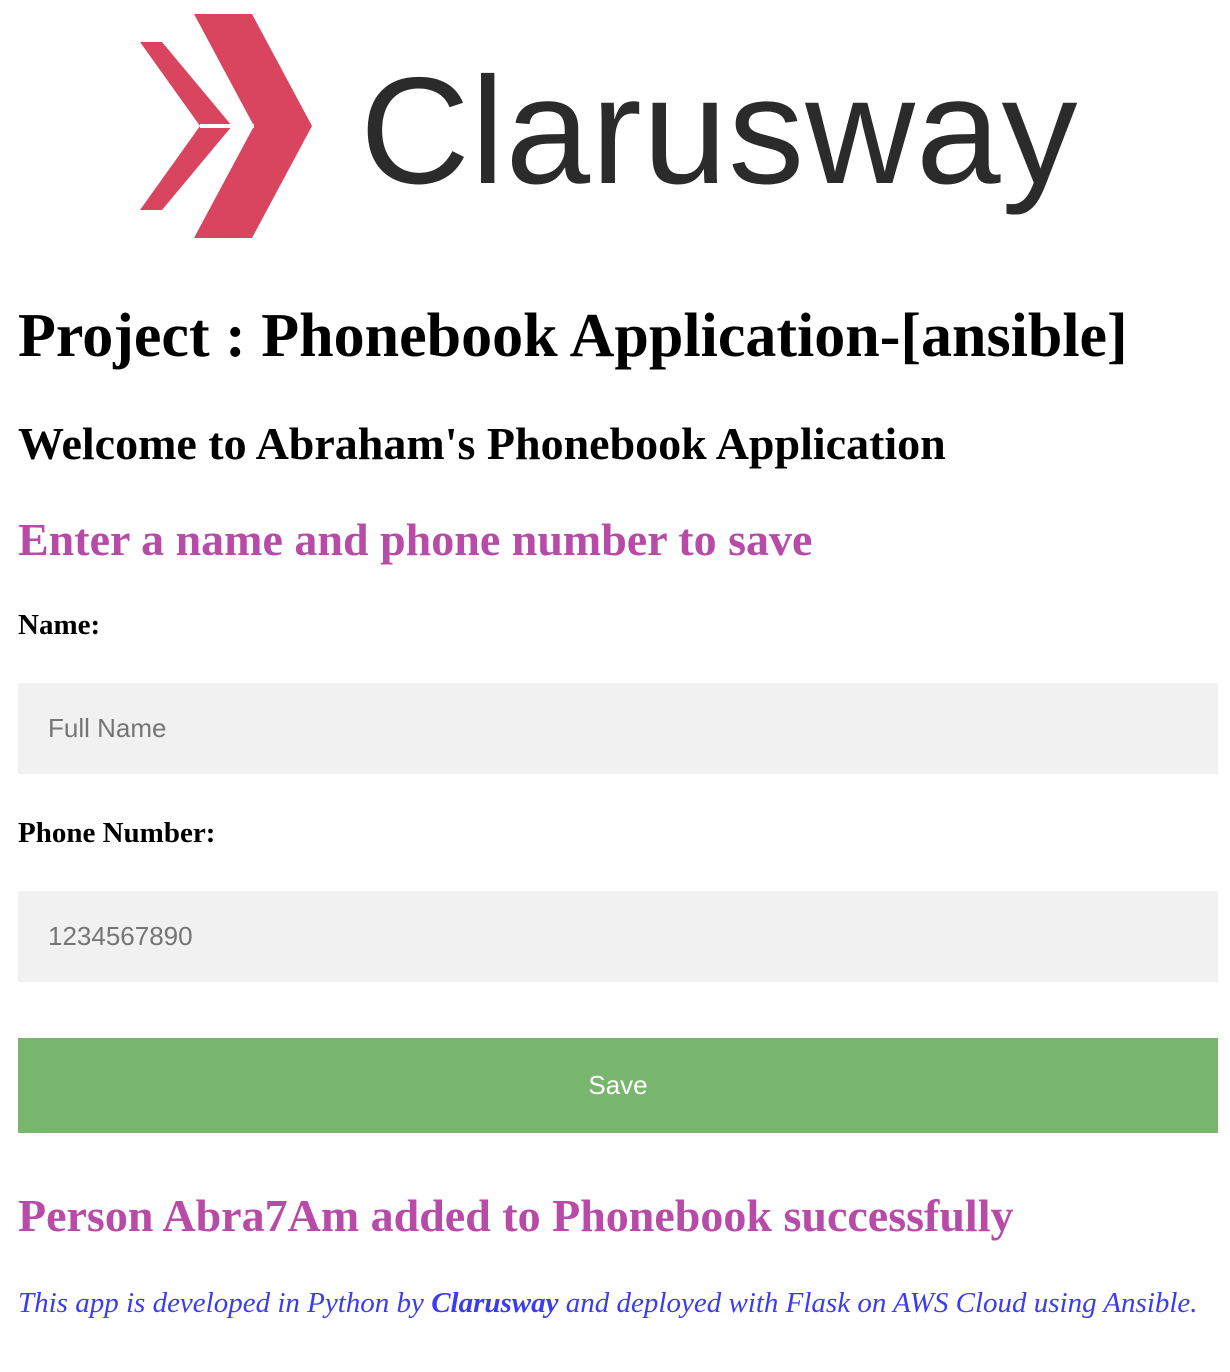 The image size is (1230, 1372). I want to click on logo-wordmark: Clarusway, so click(719, 131).